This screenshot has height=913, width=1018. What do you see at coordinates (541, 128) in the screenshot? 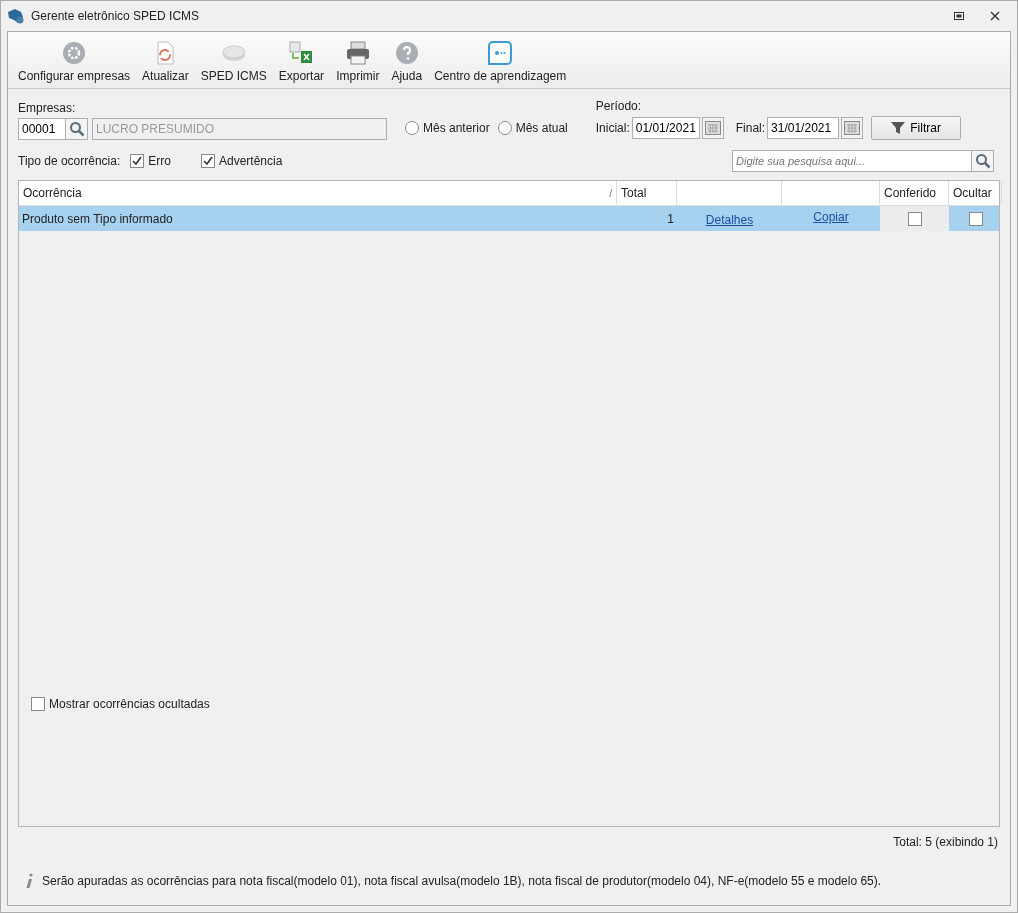
I see `radio-label: Mês atual` at bounding box center [541, 128].